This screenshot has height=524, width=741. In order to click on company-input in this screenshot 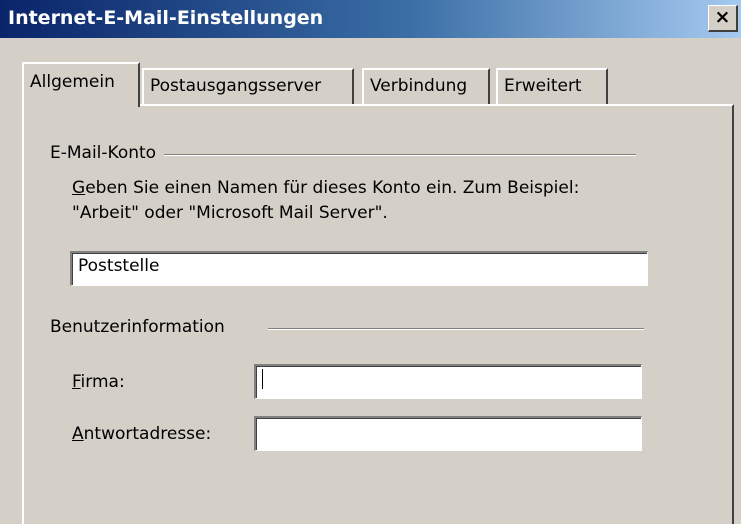, I will do `click(448, 381)`.